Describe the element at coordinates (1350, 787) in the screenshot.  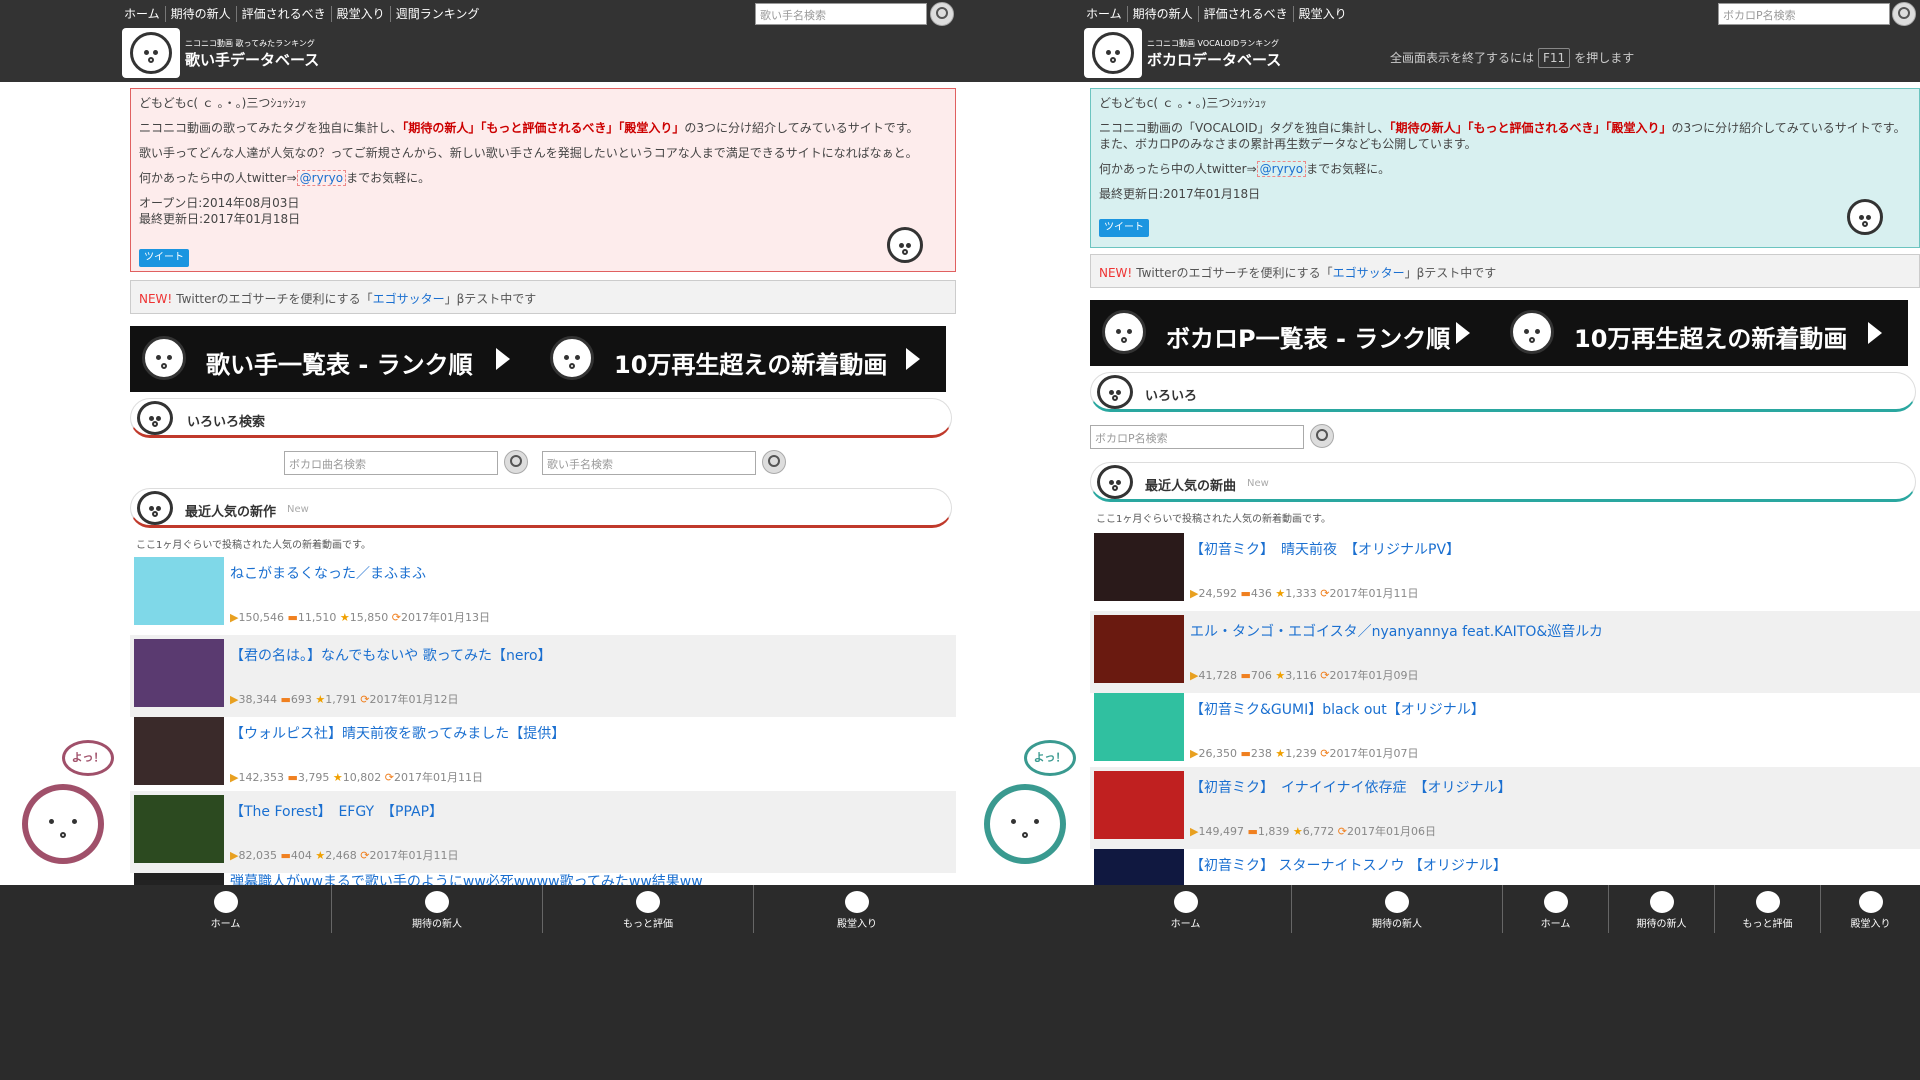
I see `video-title: 【初音ミク】 イナイイナイ依存症 【オリジナル】` at that location.